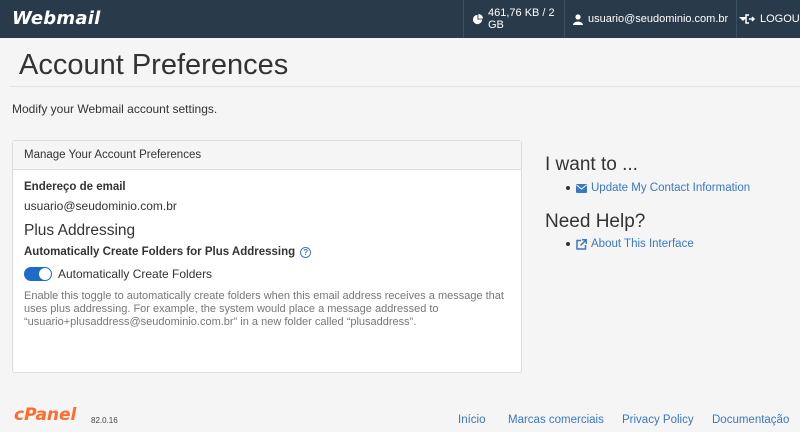 The width and height of the screenshot is (800, 432). What do you see at coordinates (658, 420) in the screenshot?
I see `footer-link-privacy: Privacy Policy` at bounding box center [658, 420].